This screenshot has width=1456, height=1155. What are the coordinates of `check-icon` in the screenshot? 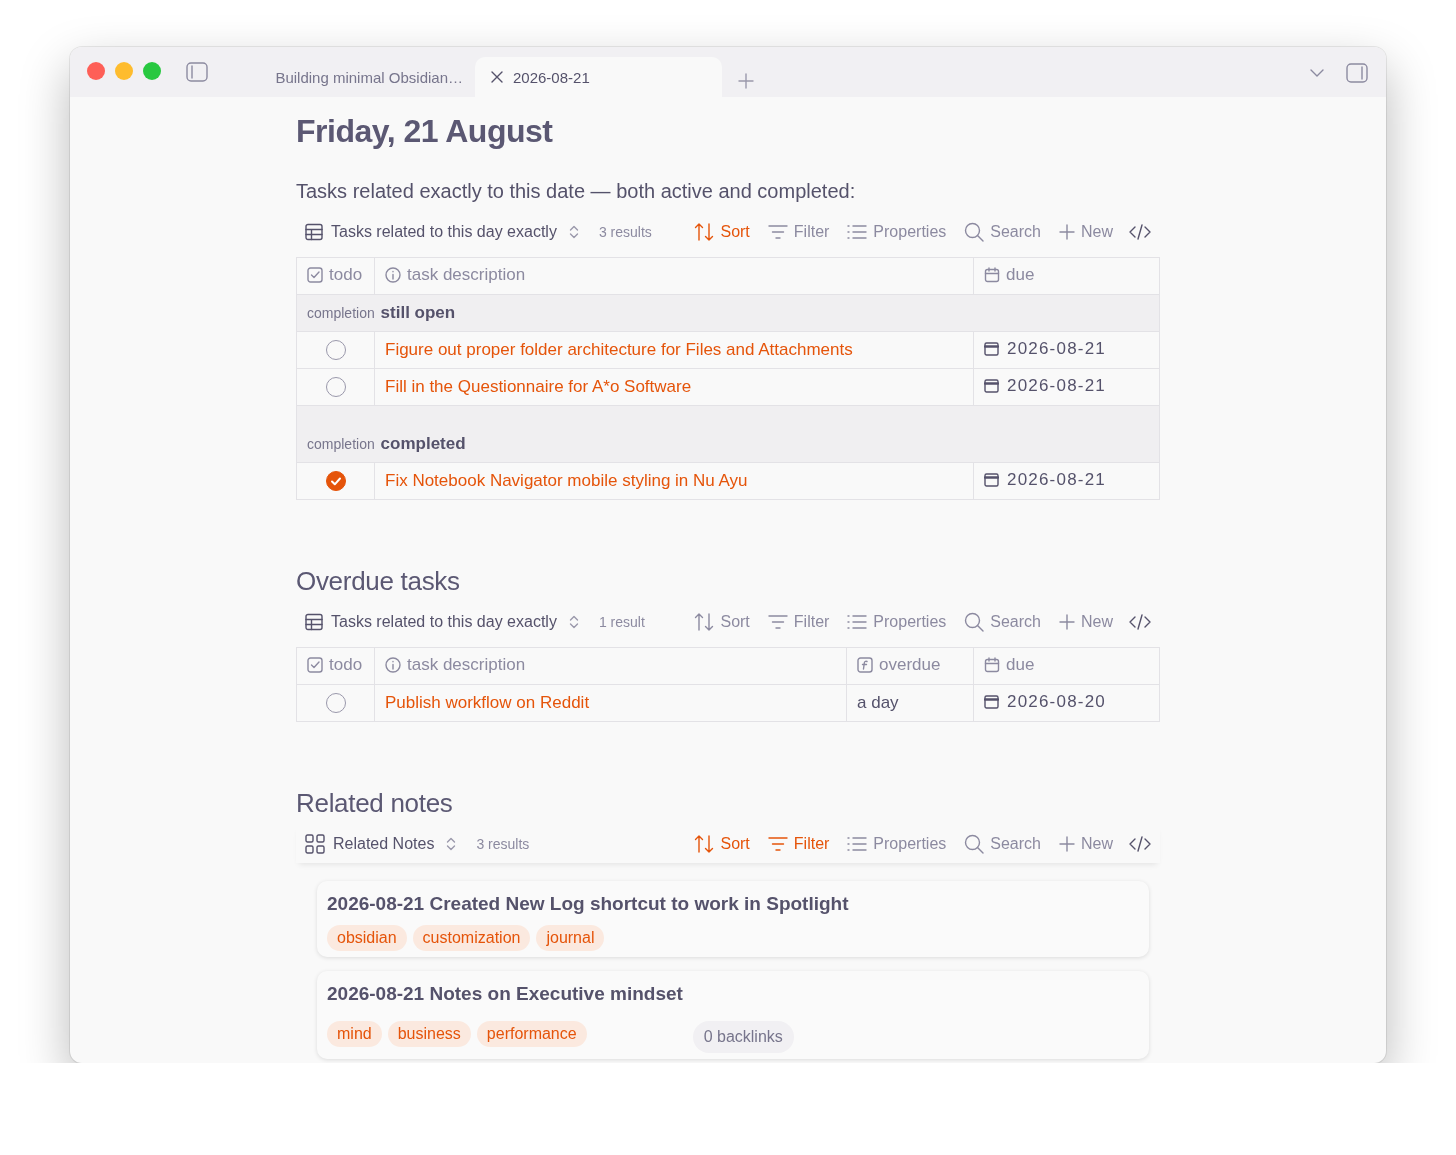 It's located at (335, 481).